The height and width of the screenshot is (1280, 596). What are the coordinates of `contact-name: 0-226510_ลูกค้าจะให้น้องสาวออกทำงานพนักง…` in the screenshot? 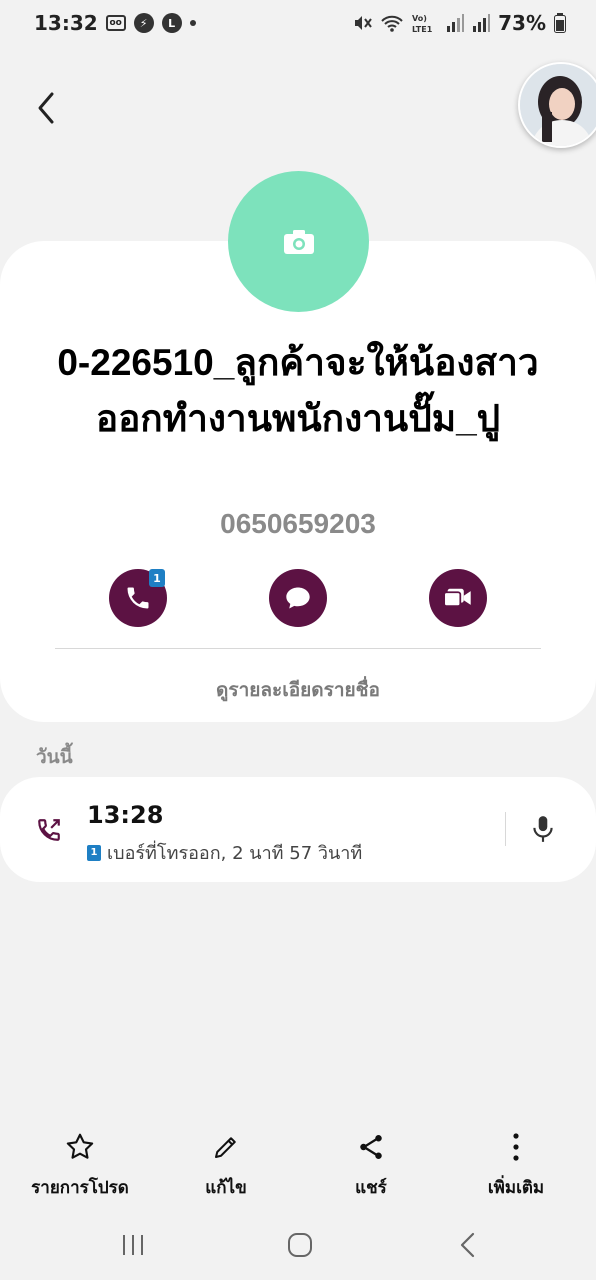 It's located at (298, 390).